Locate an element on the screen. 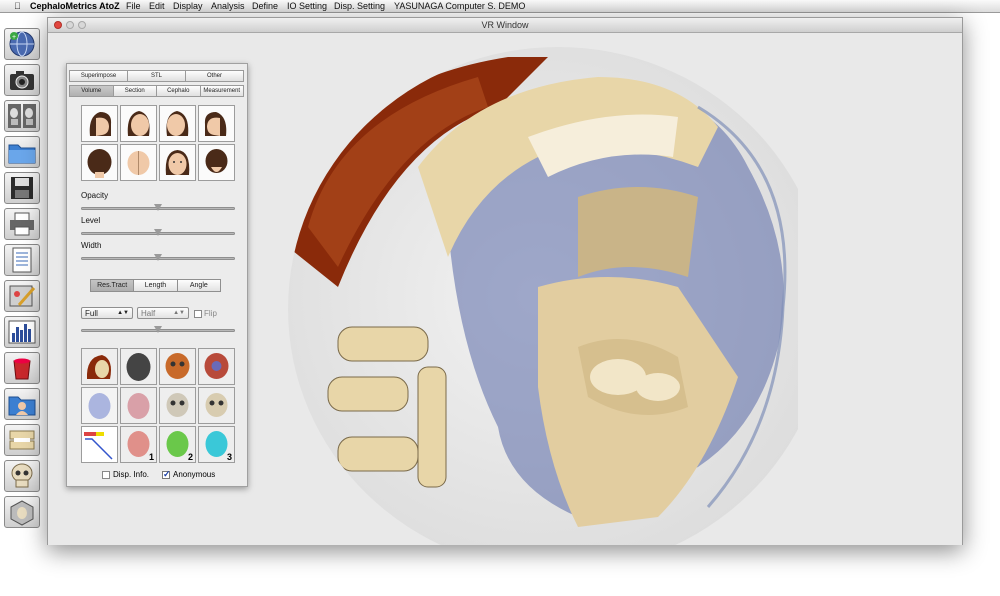  flip-label: Flip is located at coordinates (210, 313).